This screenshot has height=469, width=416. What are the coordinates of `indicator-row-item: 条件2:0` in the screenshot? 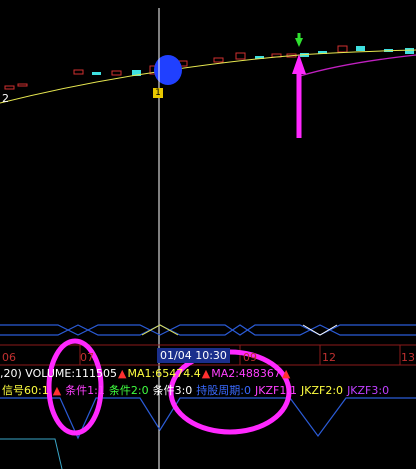 It's located at (128, 390).